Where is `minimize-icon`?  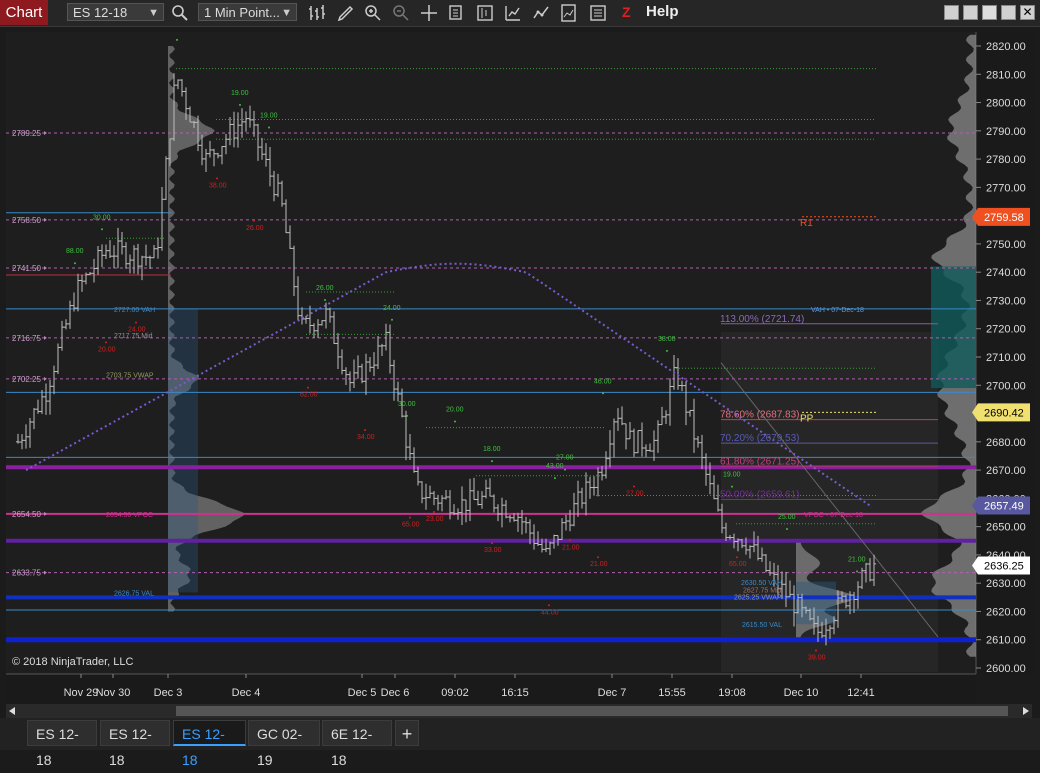 minimize-icon is located at coordinates (989, 12).